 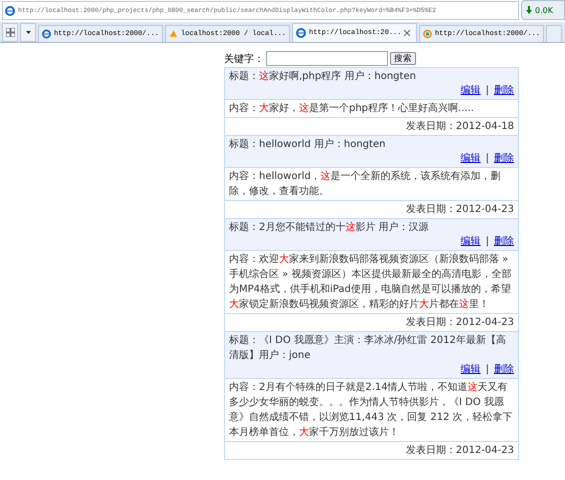 I want to click on caret-icon, so click(x=28, y=32).